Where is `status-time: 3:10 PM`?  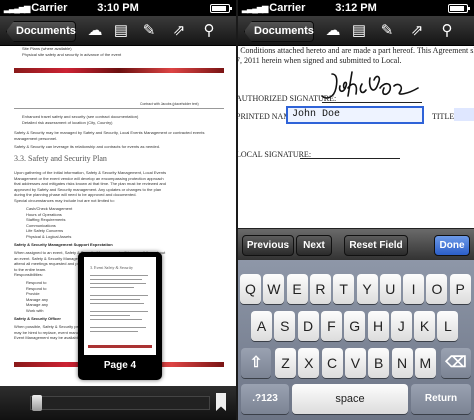
status-time: 3:10 PM is located at coordinates (118, 8).